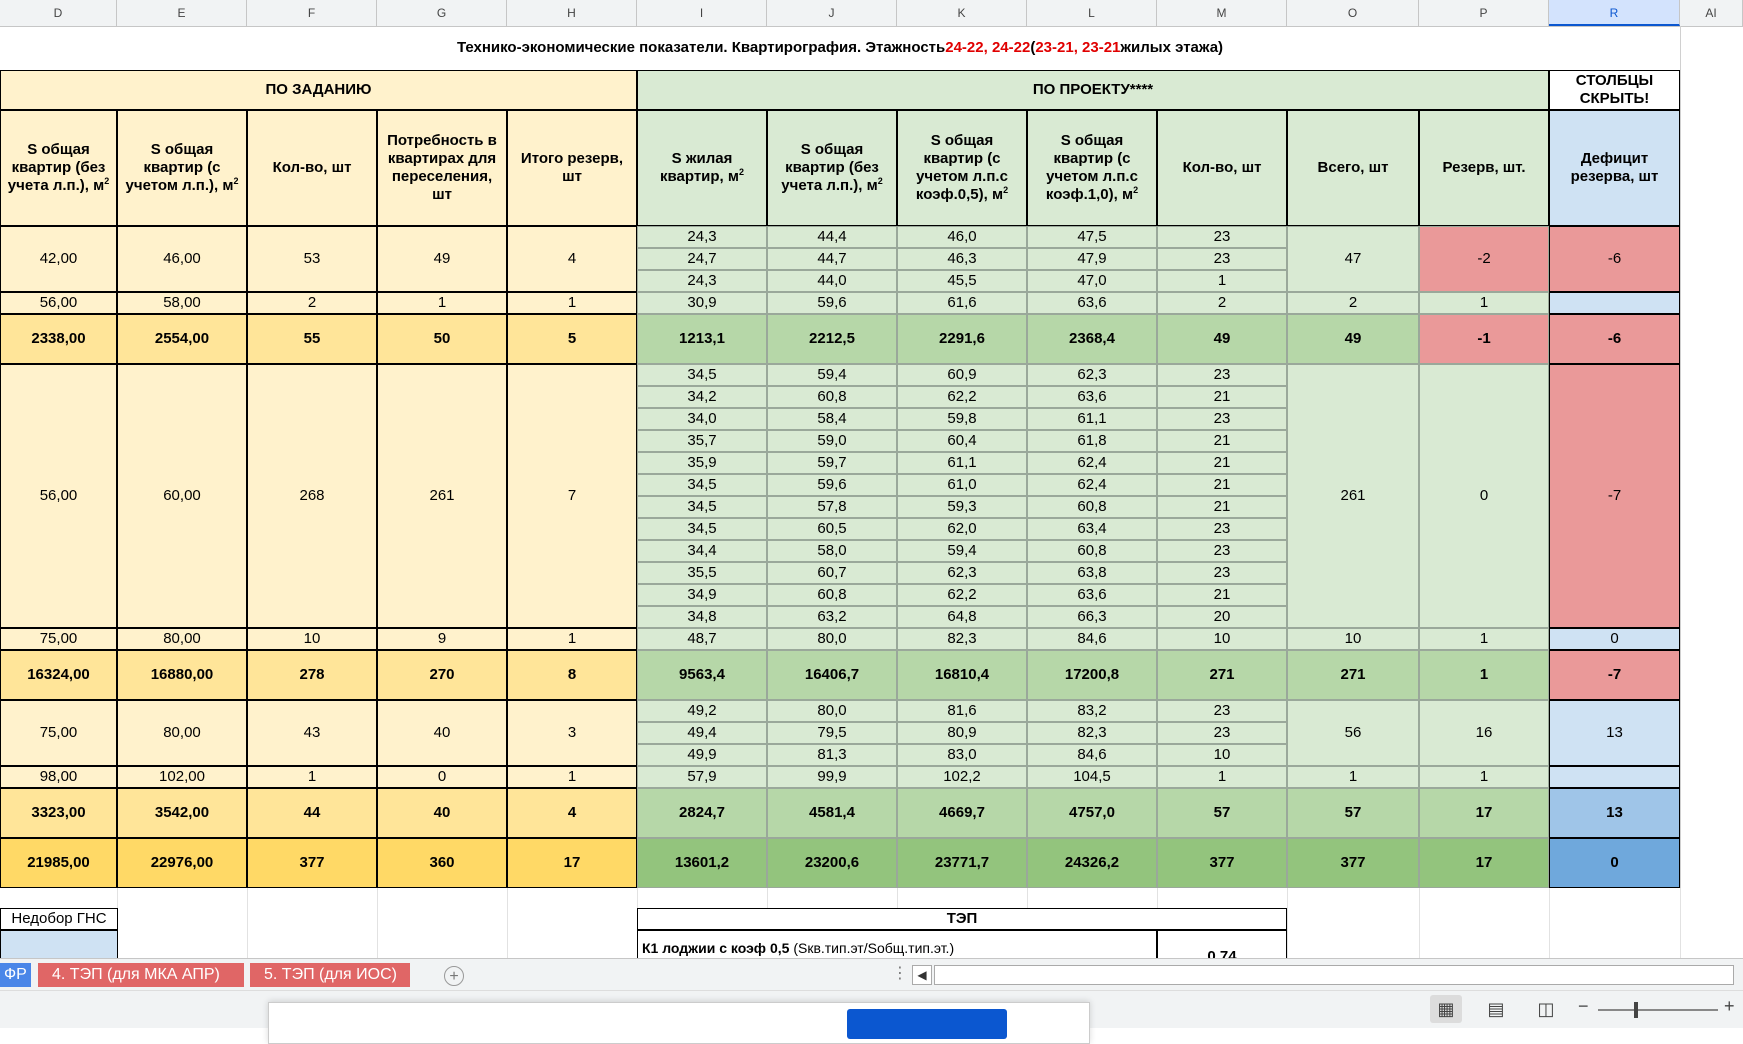  Describe the element at coordinates (1092, 237) in the screenshot. I see `project-cell: 47,5` at that location.